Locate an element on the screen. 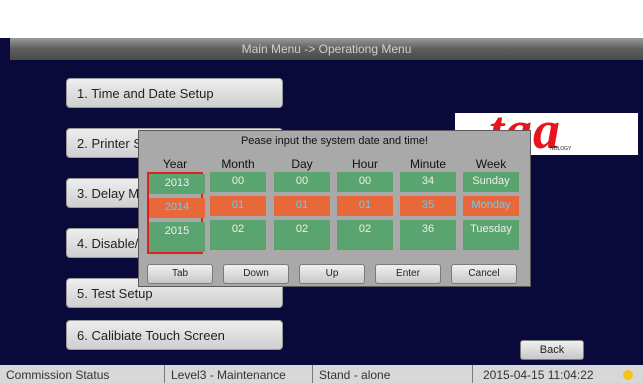  cancel-button: Cancel is located at coordinates (484, 274).